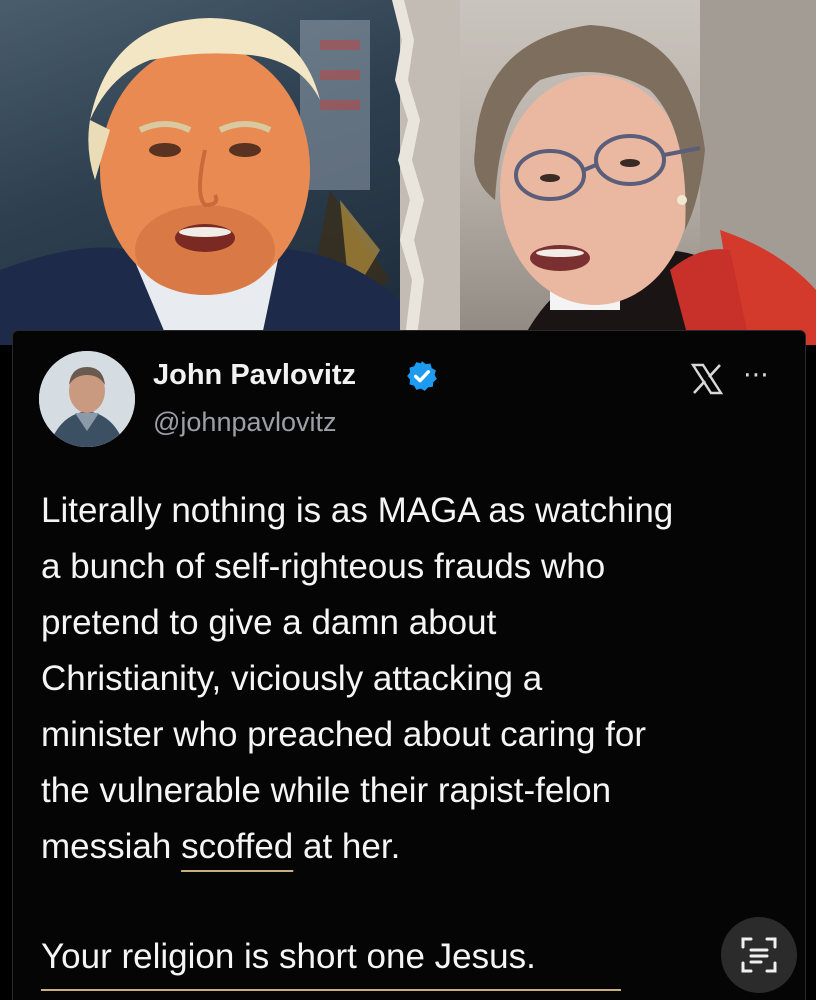 This screenshot has height=1000, width=816. I want to click on tweet-text-line: messiah scoffed at her., so click(421, 847).